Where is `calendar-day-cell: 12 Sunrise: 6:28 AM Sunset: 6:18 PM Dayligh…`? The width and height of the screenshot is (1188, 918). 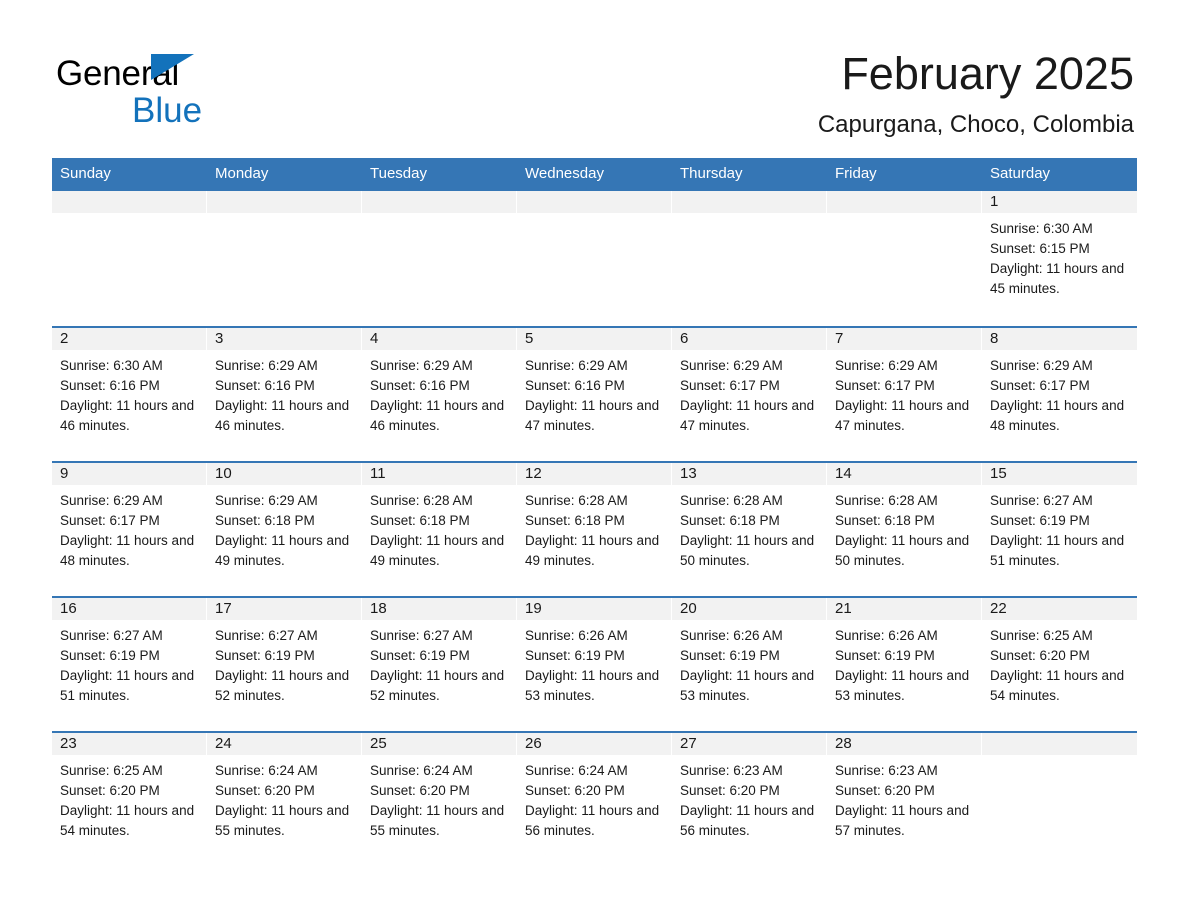
calendar-day-cell: 12 Sunrise: 6:28 AM Sunset: 6:18 PM Dayligh… is located at coordinates (594, 529).